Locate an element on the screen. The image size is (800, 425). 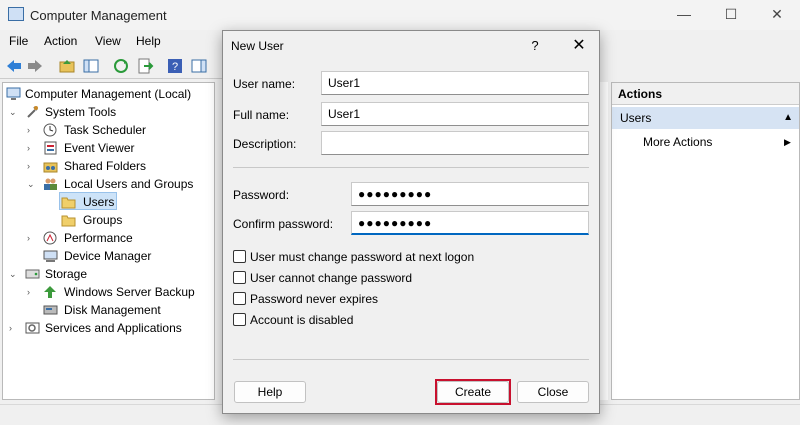
actions-header: Actions is located at coordinates (705, 94).